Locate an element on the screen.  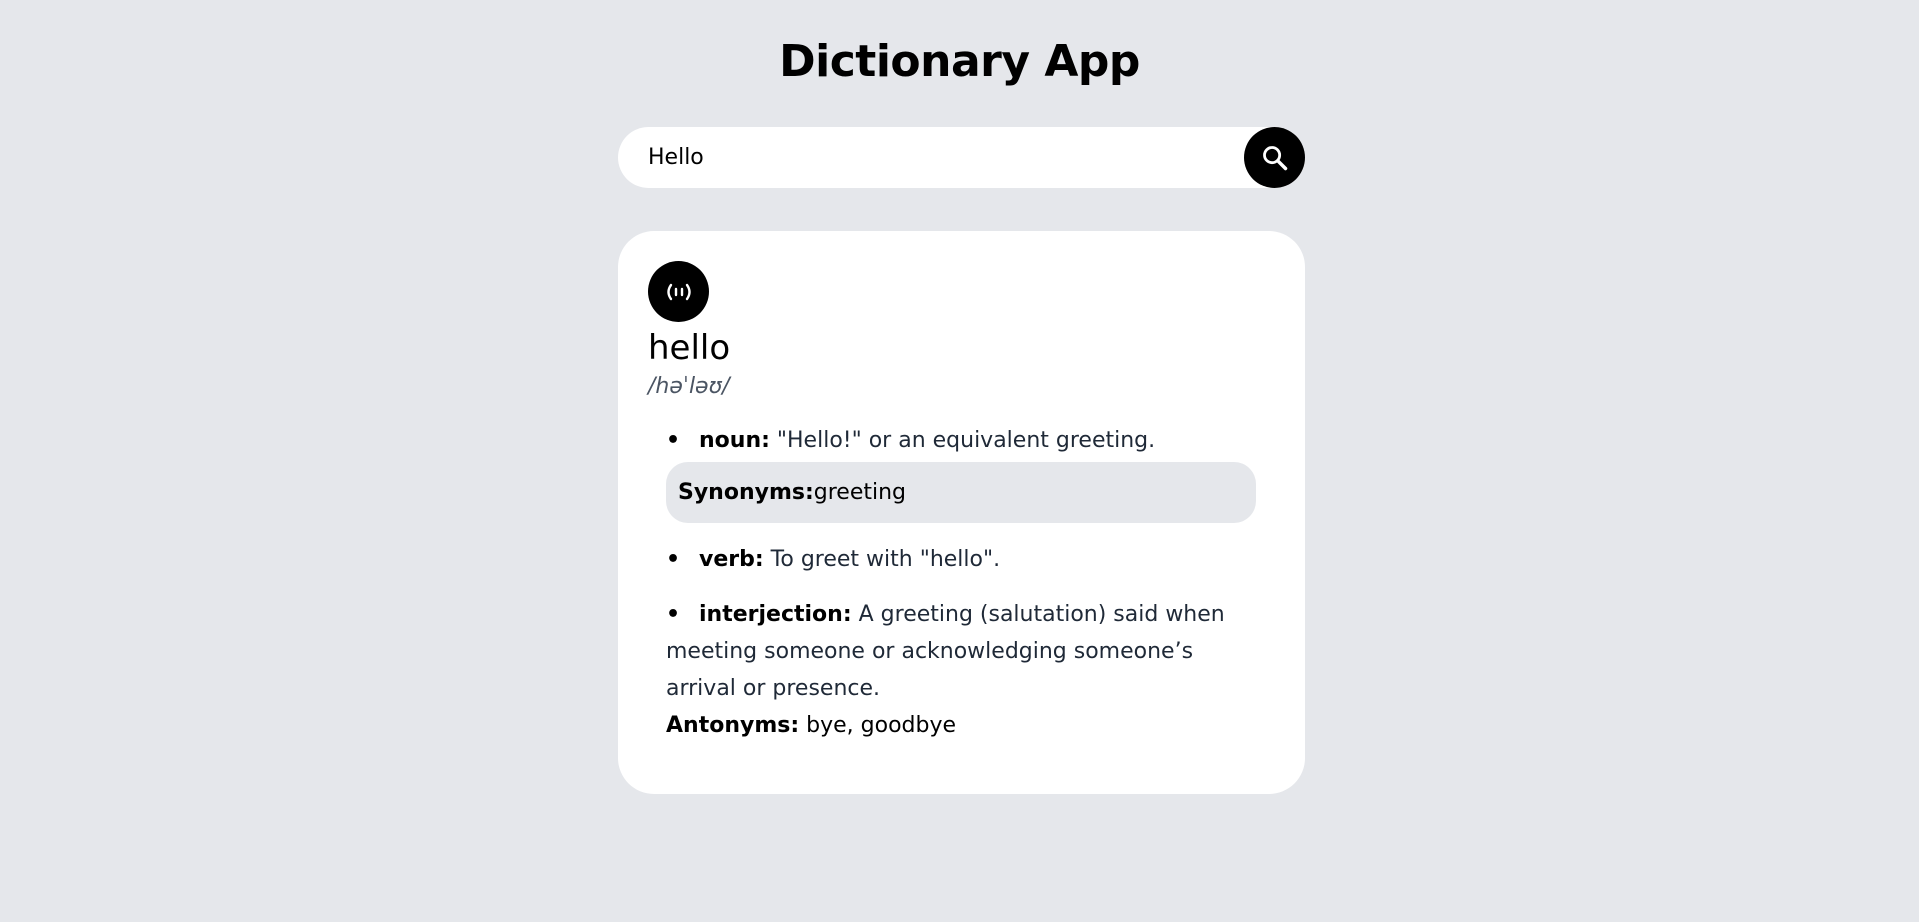
antonyms-value: bye, goodbye is located at coordinates (878, 725).